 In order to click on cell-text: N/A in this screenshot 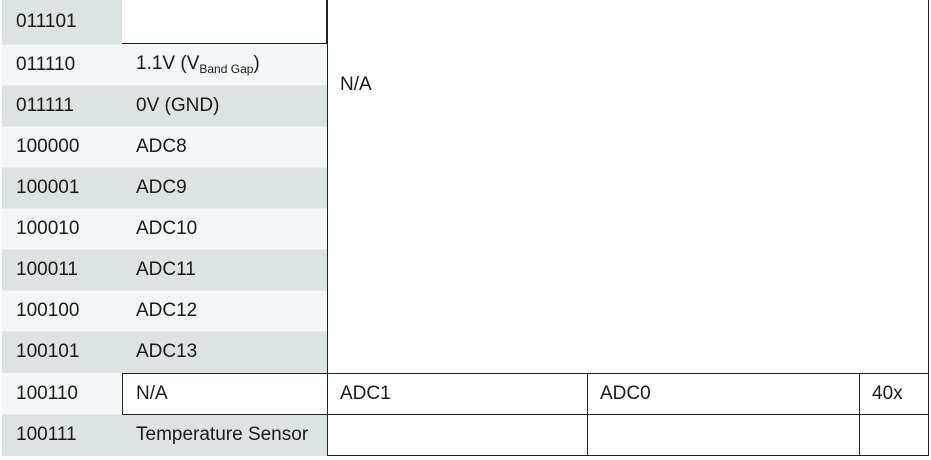, I will do `click(152, 393)`.